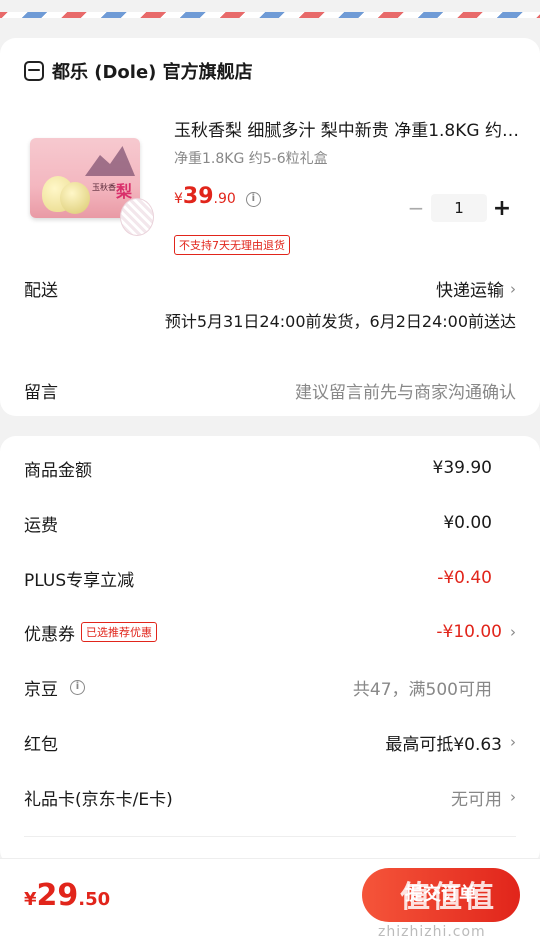  Describe the element at coordinates (57, 895) in the screenshot. I see `total-integer: 29` at that location.